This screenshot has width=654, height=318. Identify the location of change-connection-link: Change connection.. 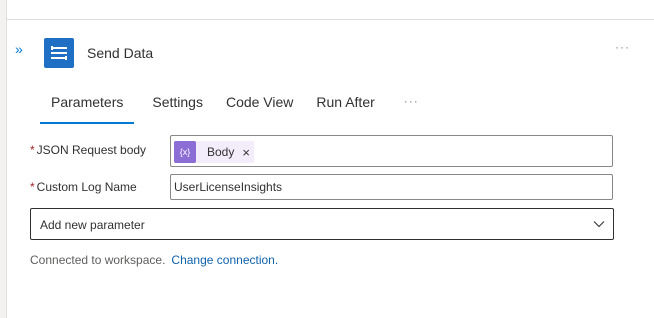
(224, 260).